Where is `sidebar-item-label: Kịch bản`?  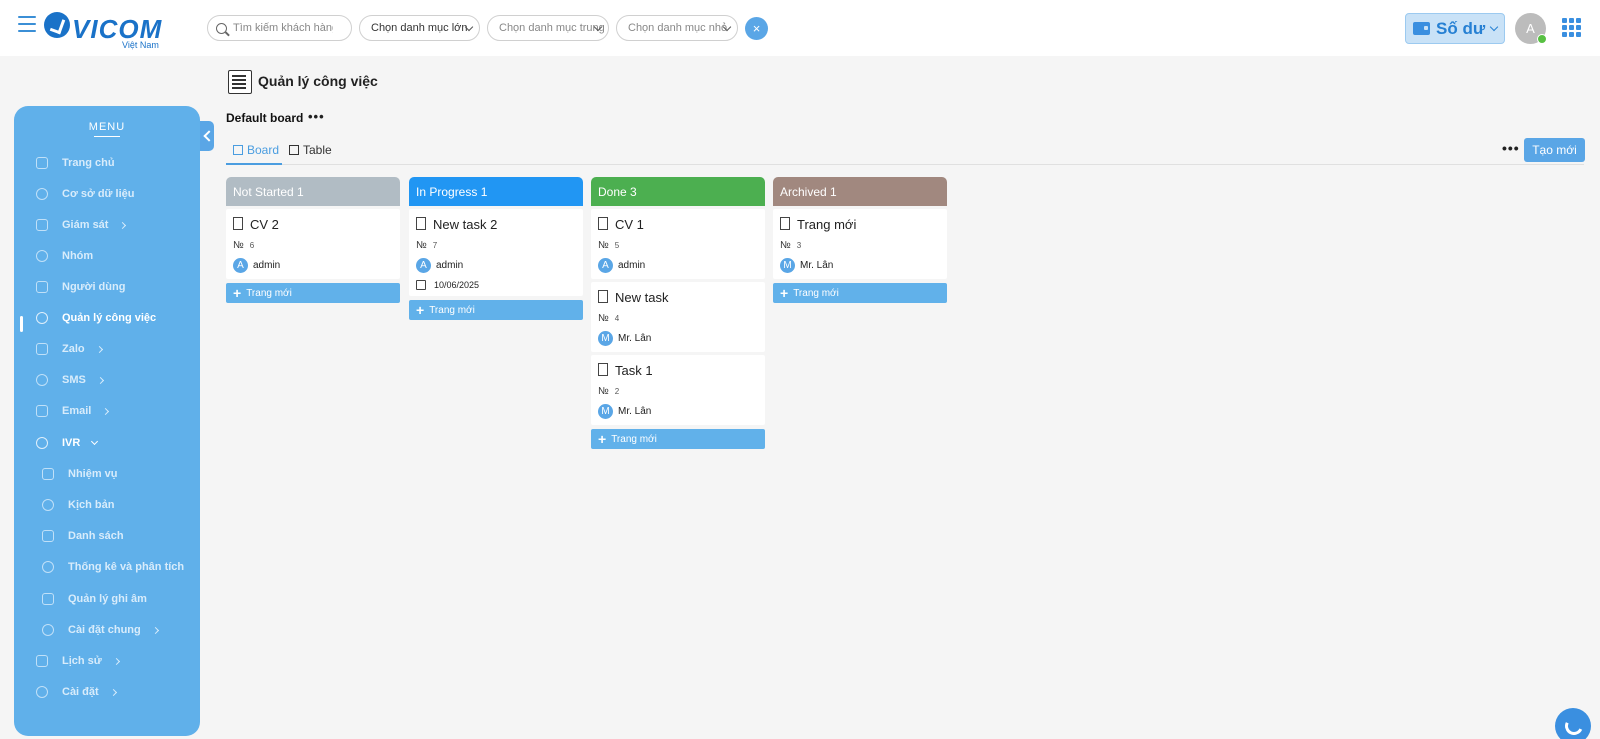 sidebar-item-label: Kịch bản is located at coordinates (91, 505).